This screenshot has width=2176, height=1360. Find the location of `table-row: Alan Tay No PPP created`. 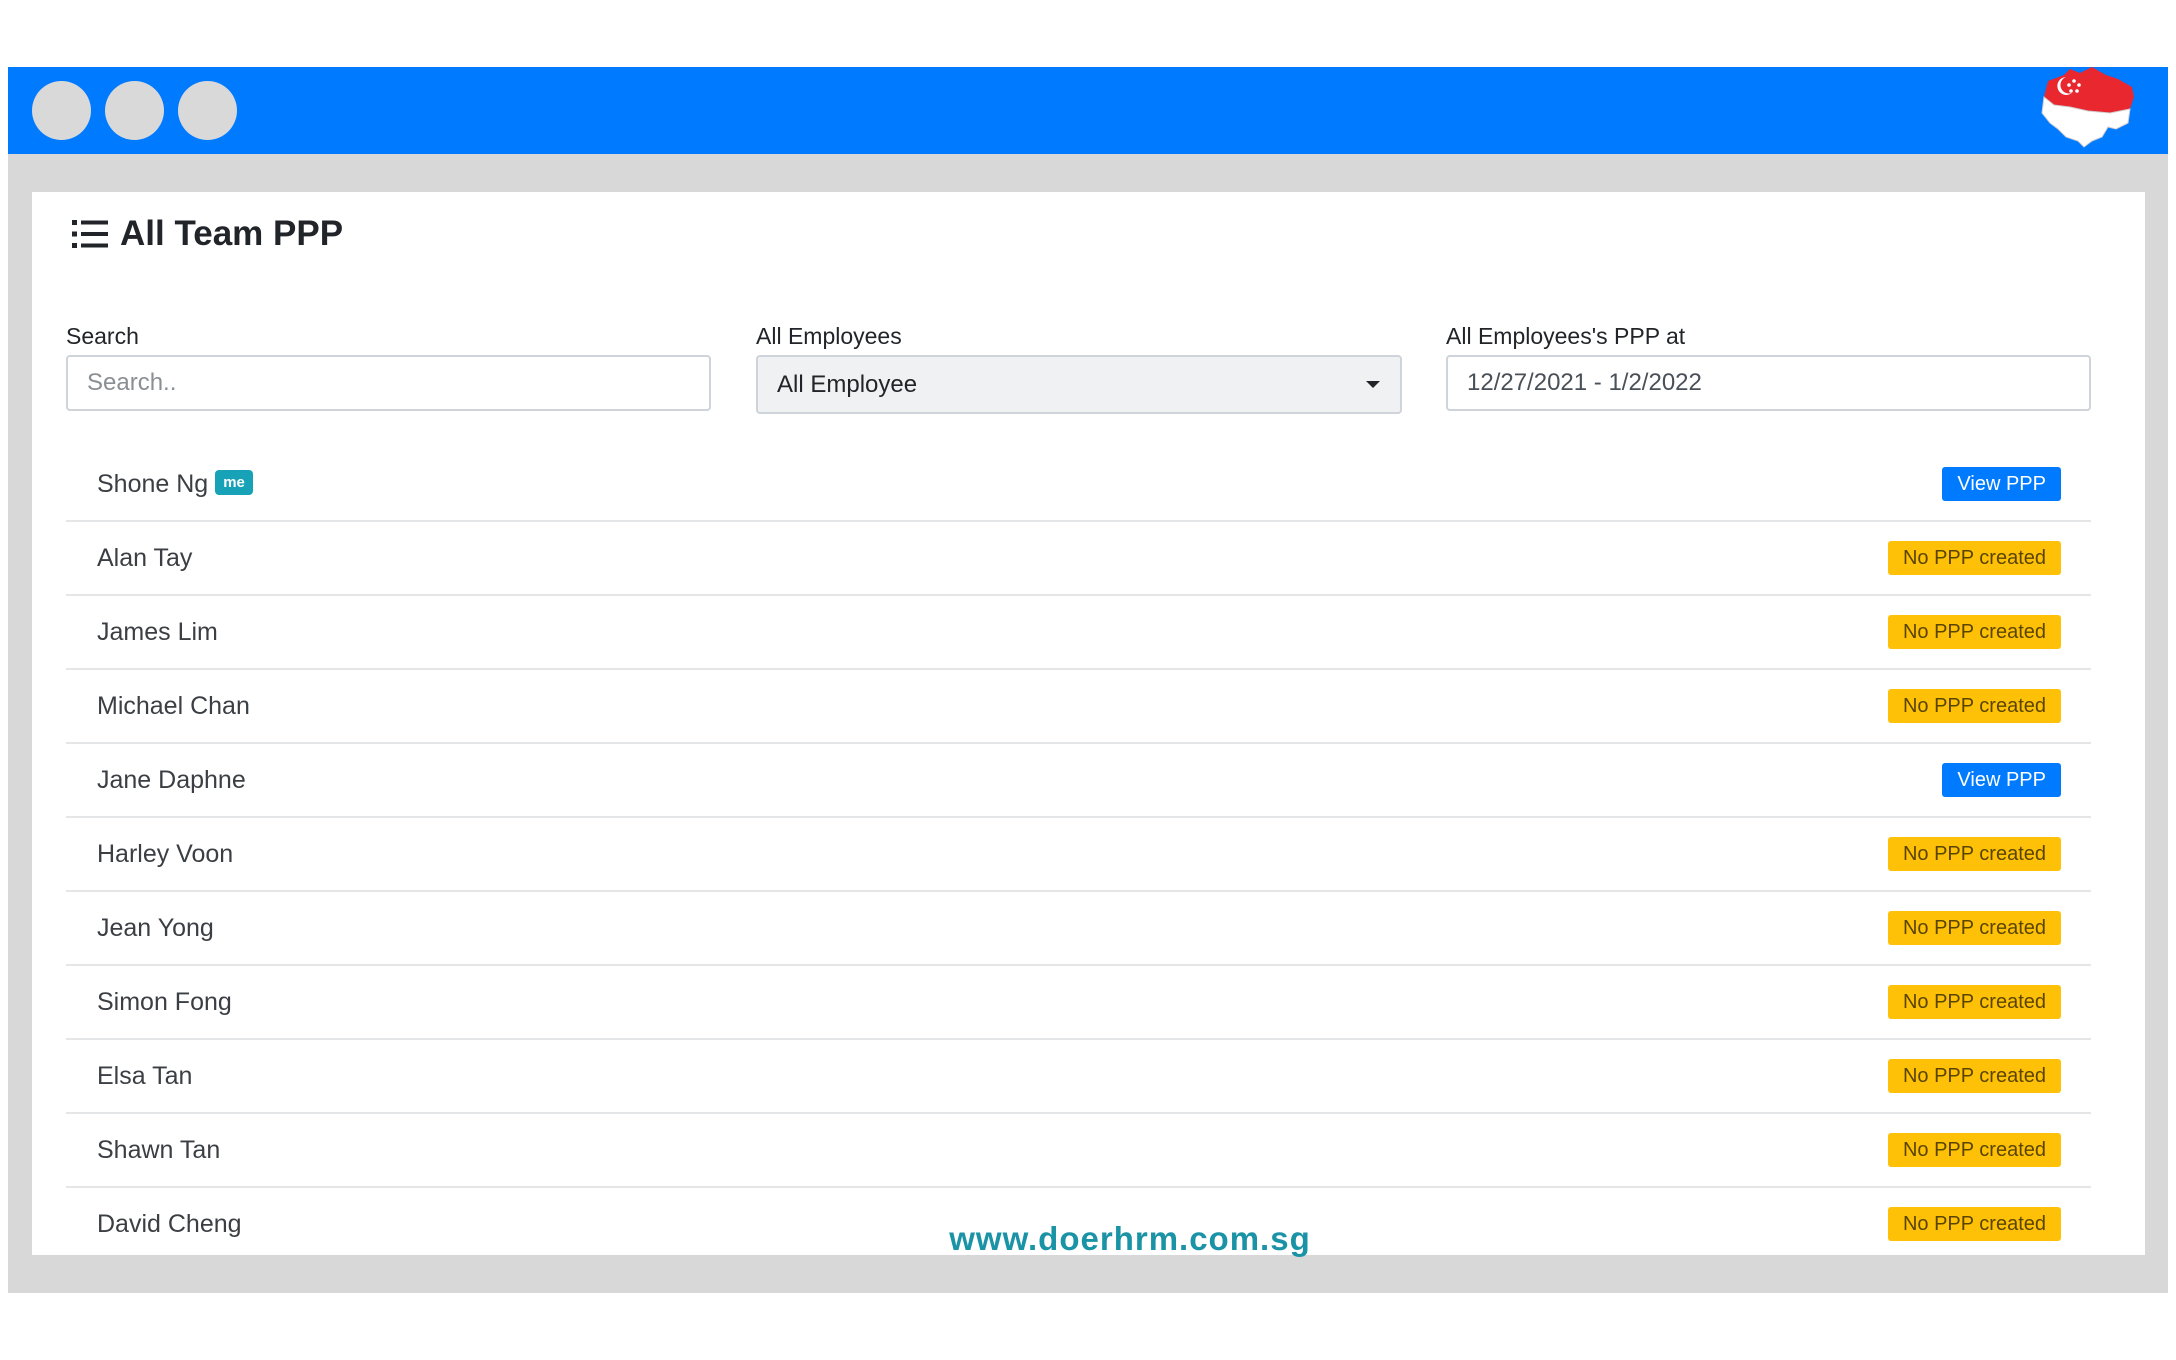

table-row: Alan Tay No PPP created is located at coordinates (1078, 559).